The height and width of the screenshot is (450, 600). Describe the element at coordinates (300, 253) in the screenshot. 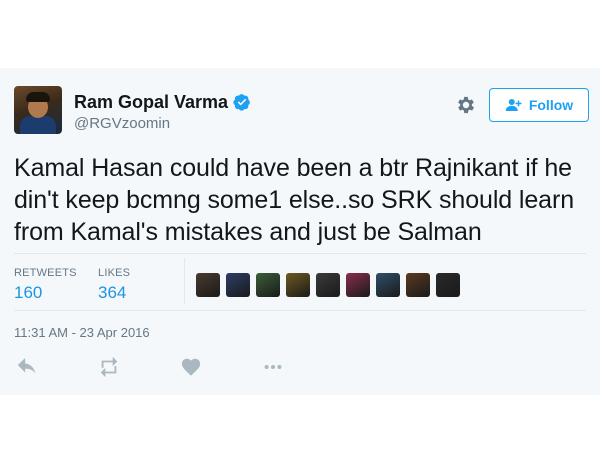

I see `stats-top-divider` at that location.